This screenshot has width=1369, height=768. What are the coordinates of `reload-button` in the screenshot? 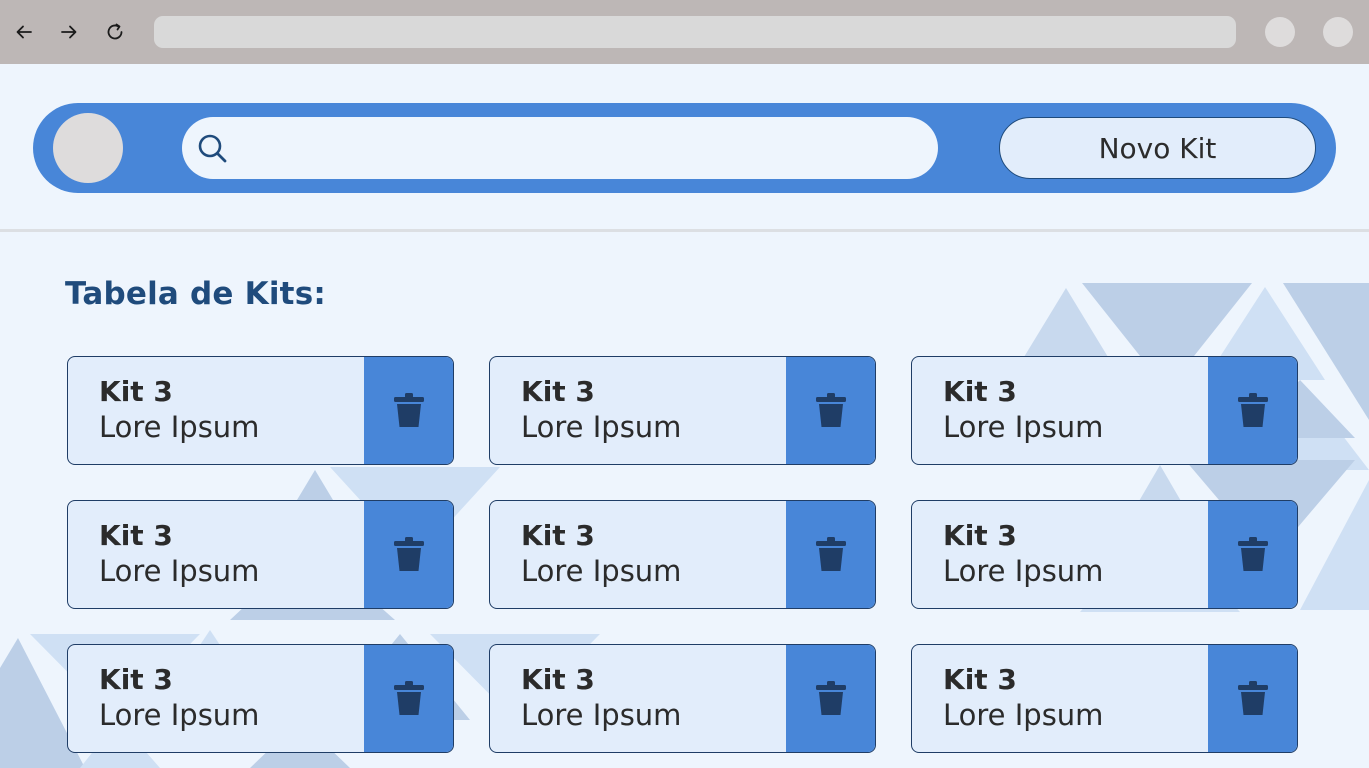 It's located at (115, 32).